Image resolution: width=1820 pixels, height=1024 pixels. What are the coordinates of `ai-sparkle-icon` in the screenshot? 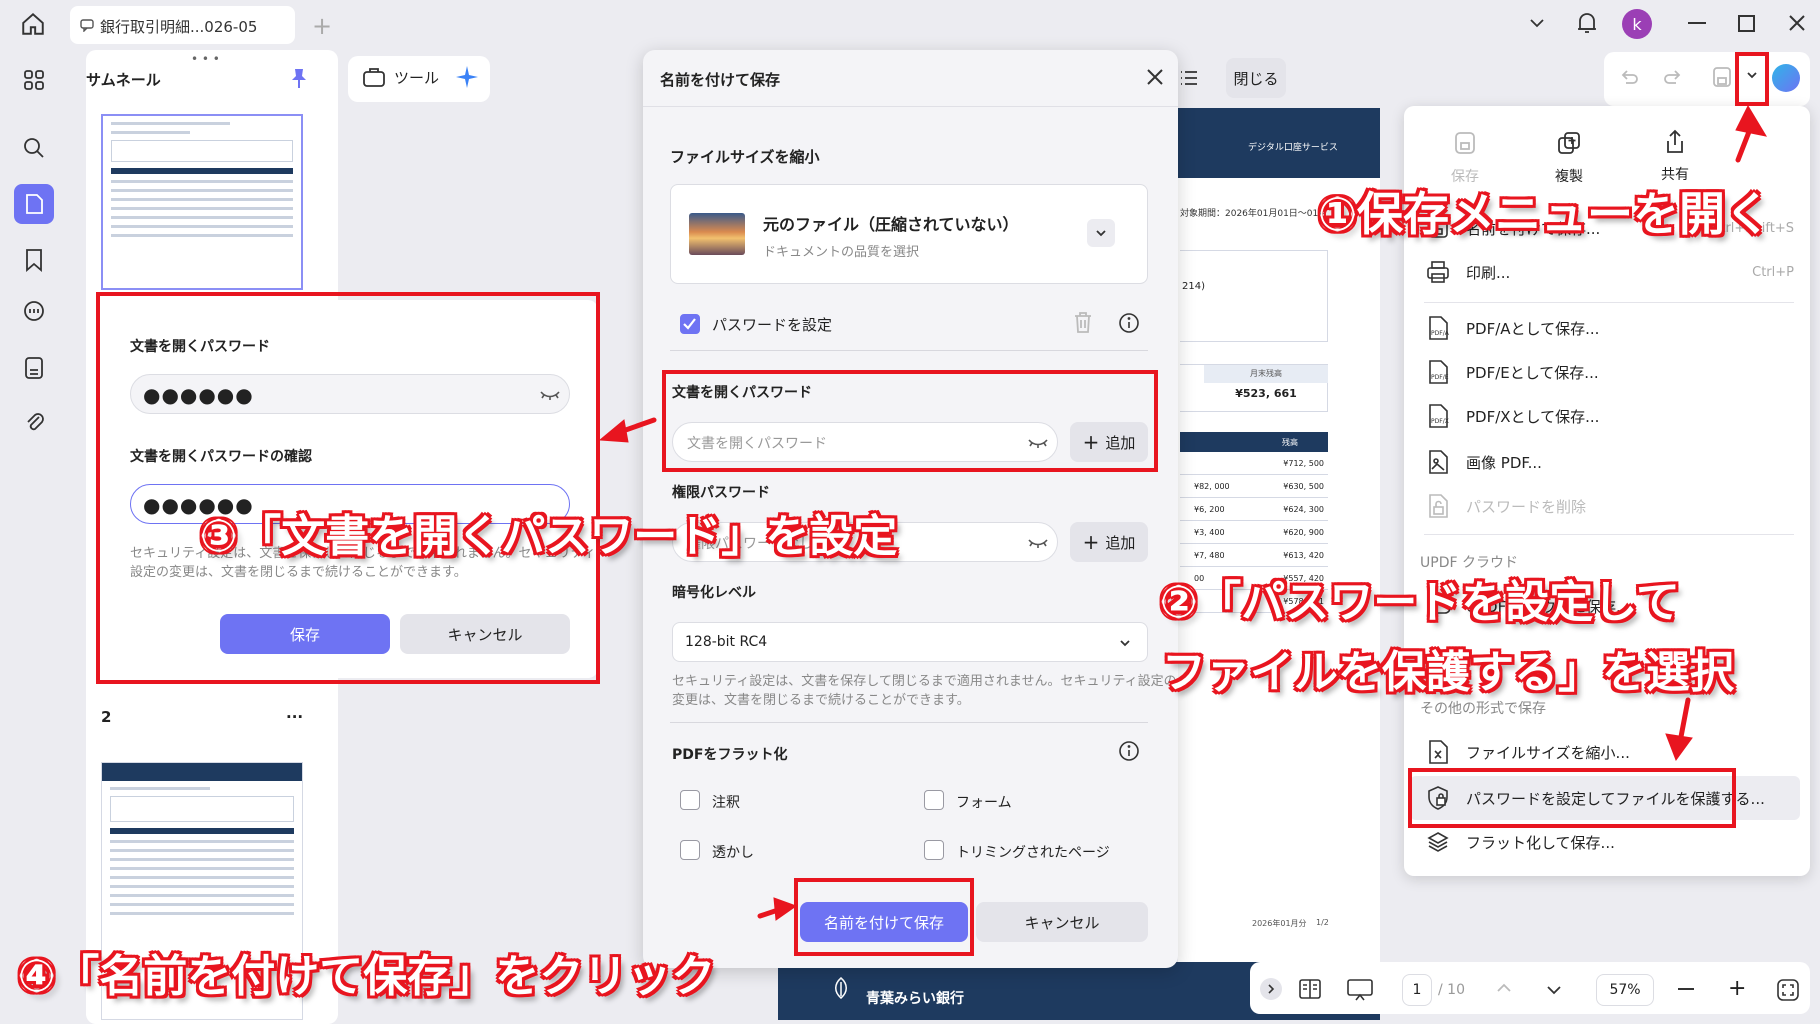 It's located at (467, 77).